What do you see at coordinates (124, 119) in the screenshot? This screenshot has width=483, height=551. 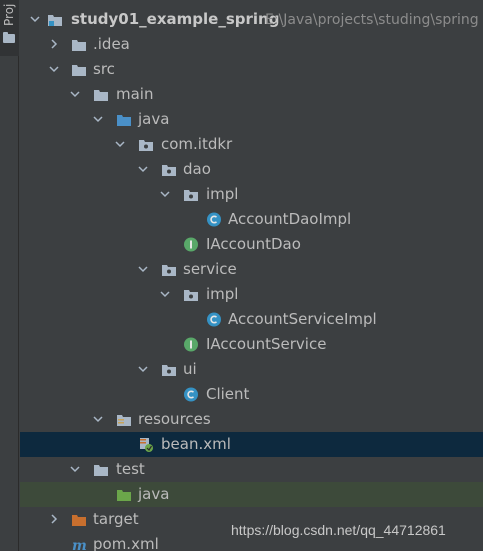 I see `source-folder-icon` at bounding box center [124, 119].